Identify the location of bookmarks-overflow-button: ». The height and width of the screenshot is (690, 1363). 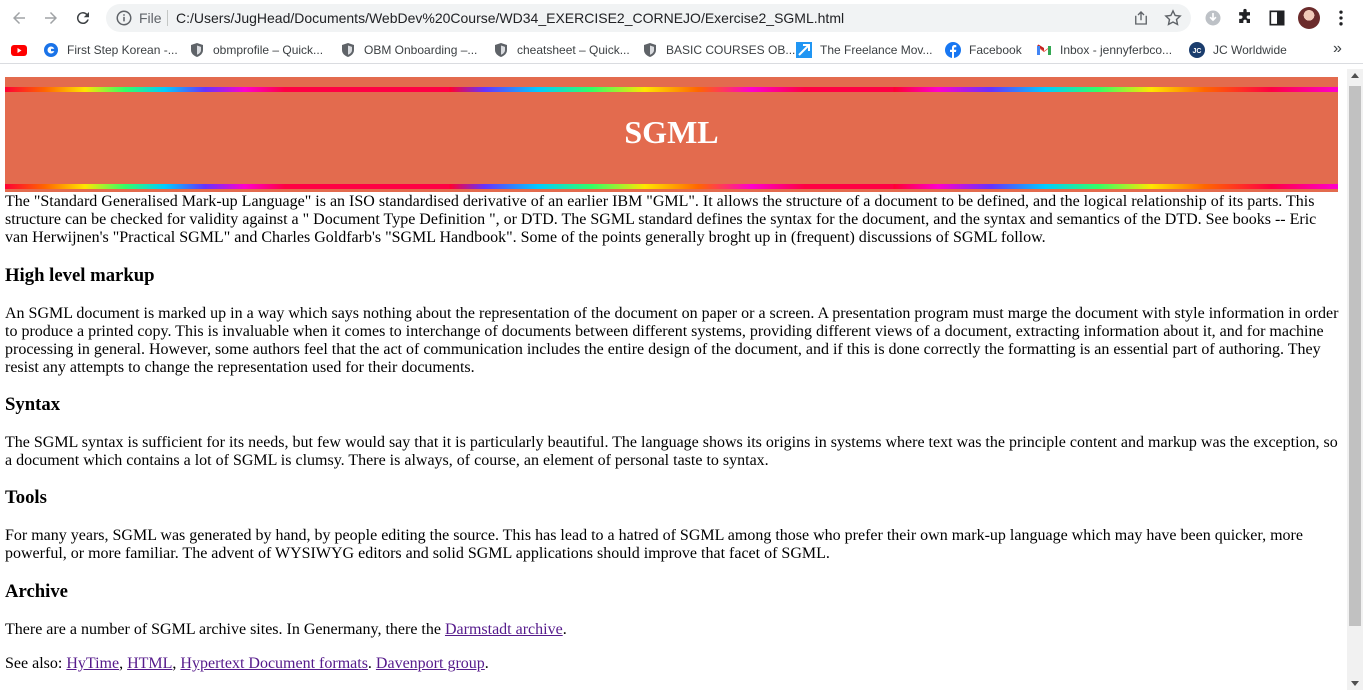
(1337, 49).